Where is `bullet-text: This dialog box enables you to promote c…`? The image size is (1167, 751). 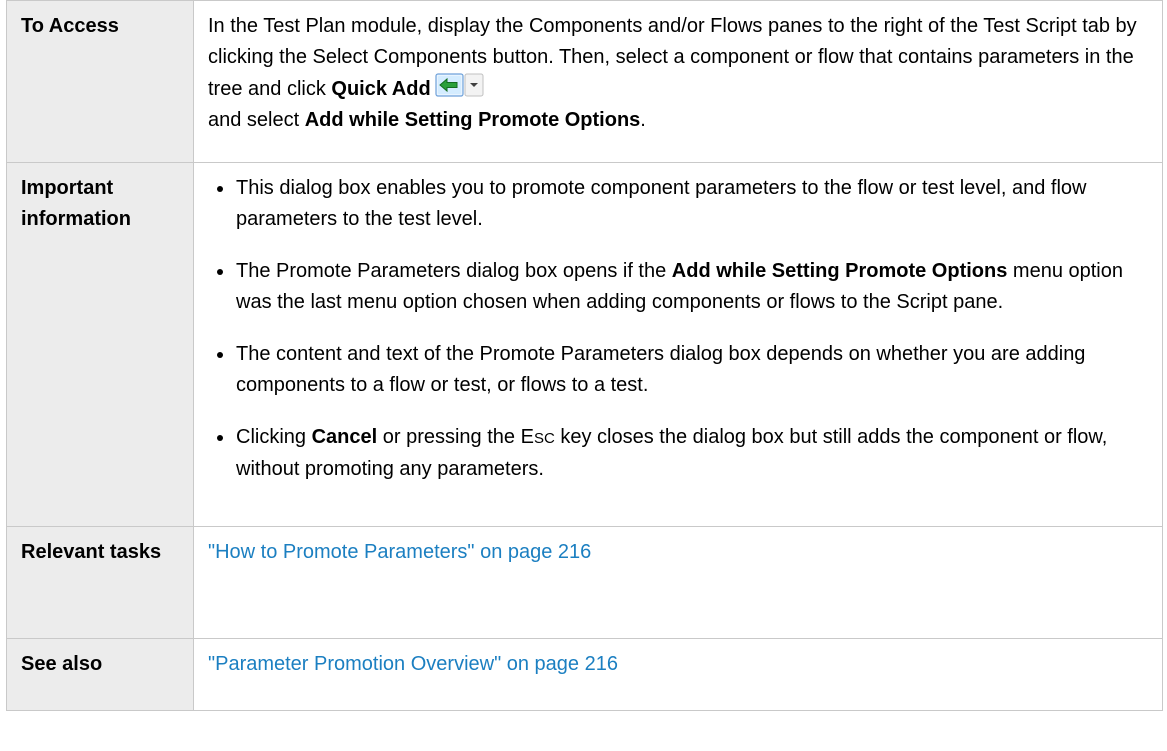 bullet-text: This dialog box enables you to promote c… is located at coordinates (661, 203).